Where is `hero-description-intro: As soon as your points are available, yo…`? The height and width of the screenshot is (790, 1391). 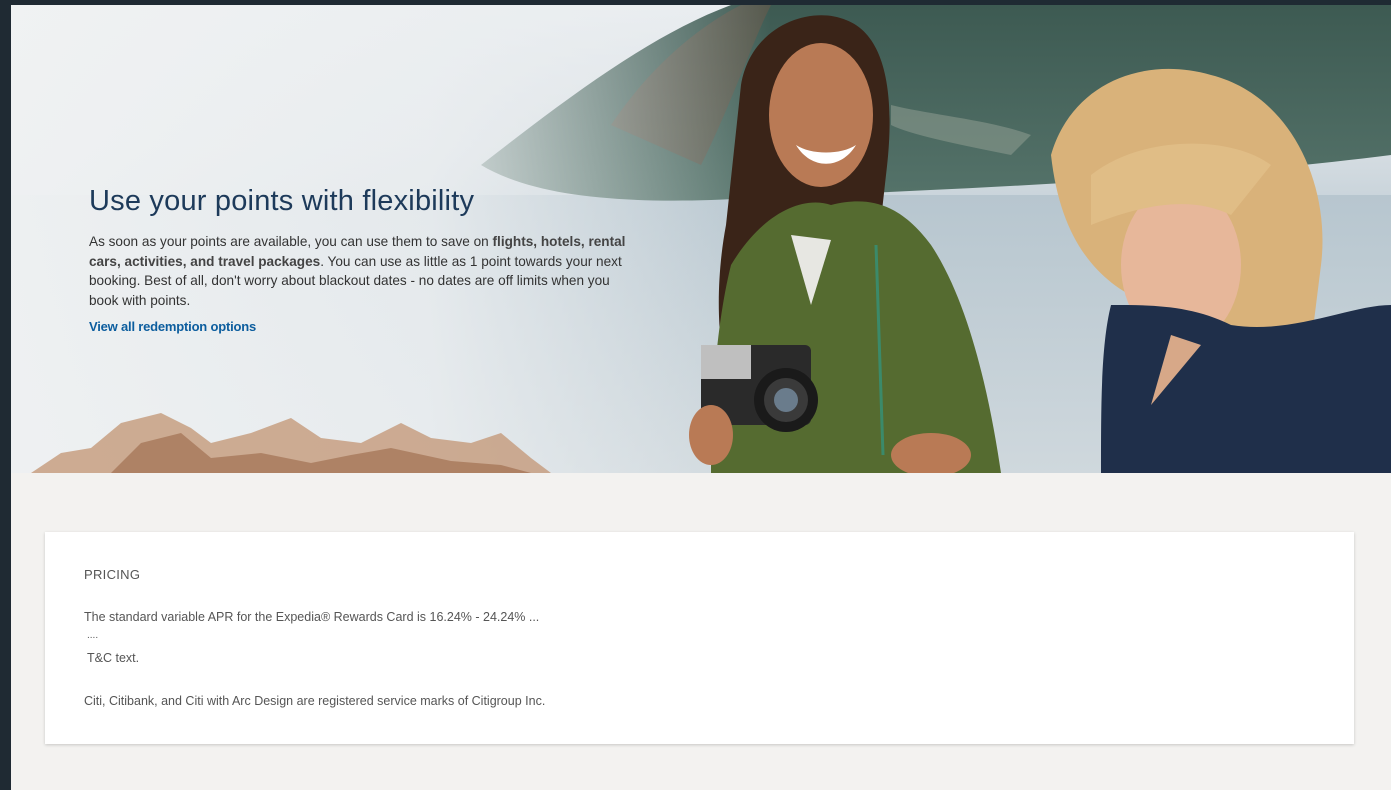
hero-description-intro: As soon as your points are available, yo… is located at coordinates (291, 241).